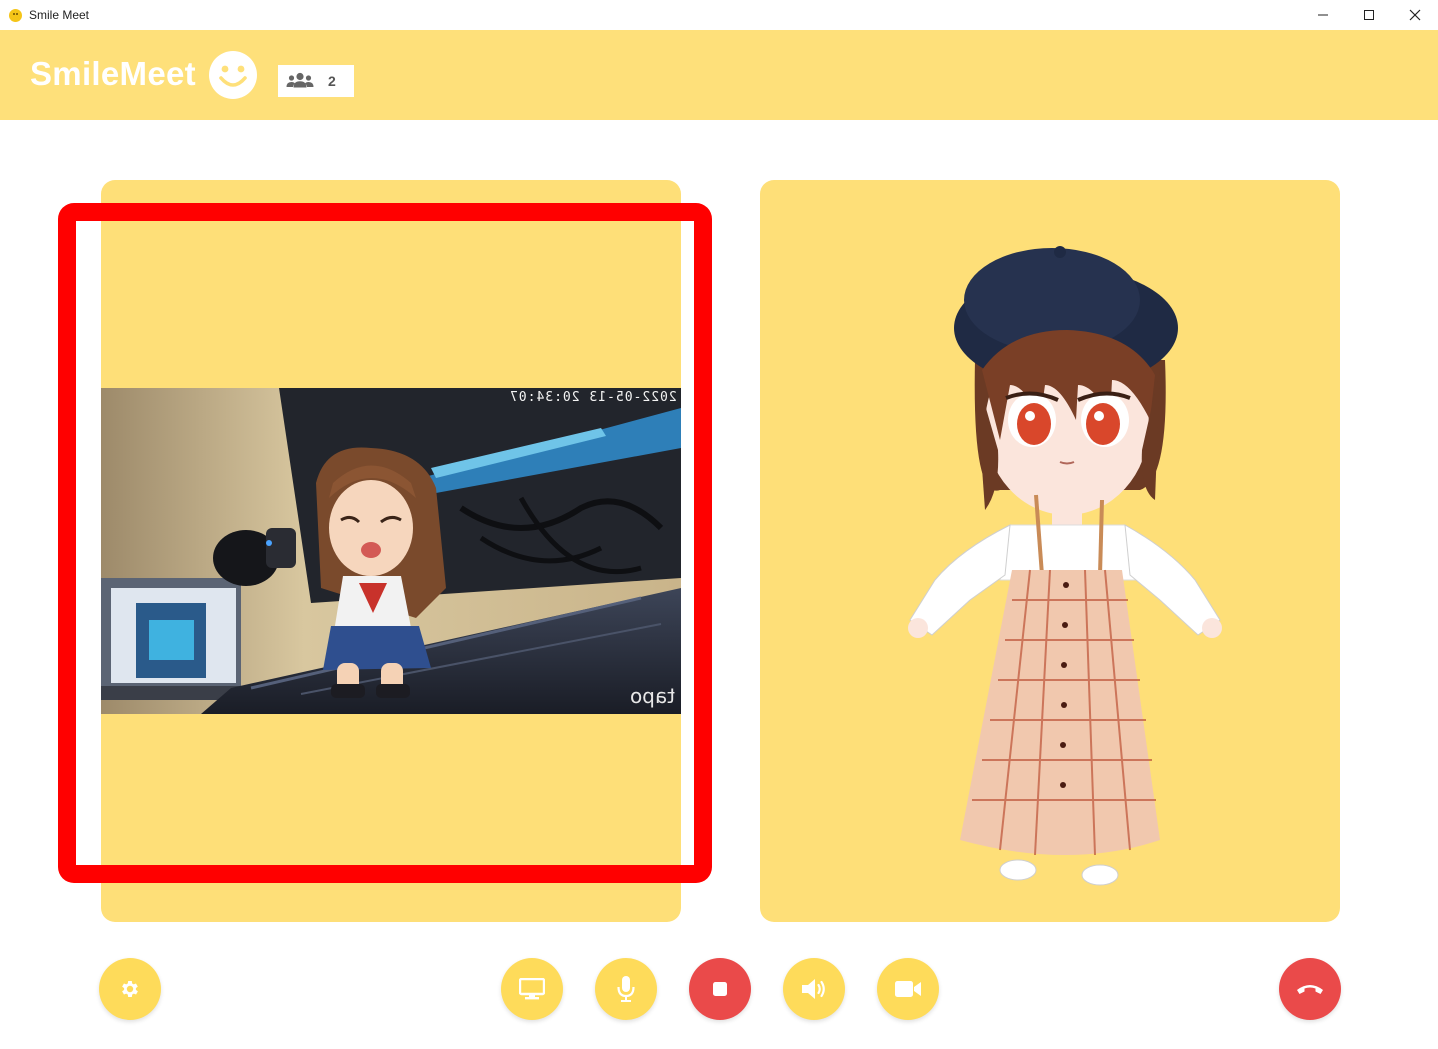  I want to click on minimize-icon, so click(1323, 15).